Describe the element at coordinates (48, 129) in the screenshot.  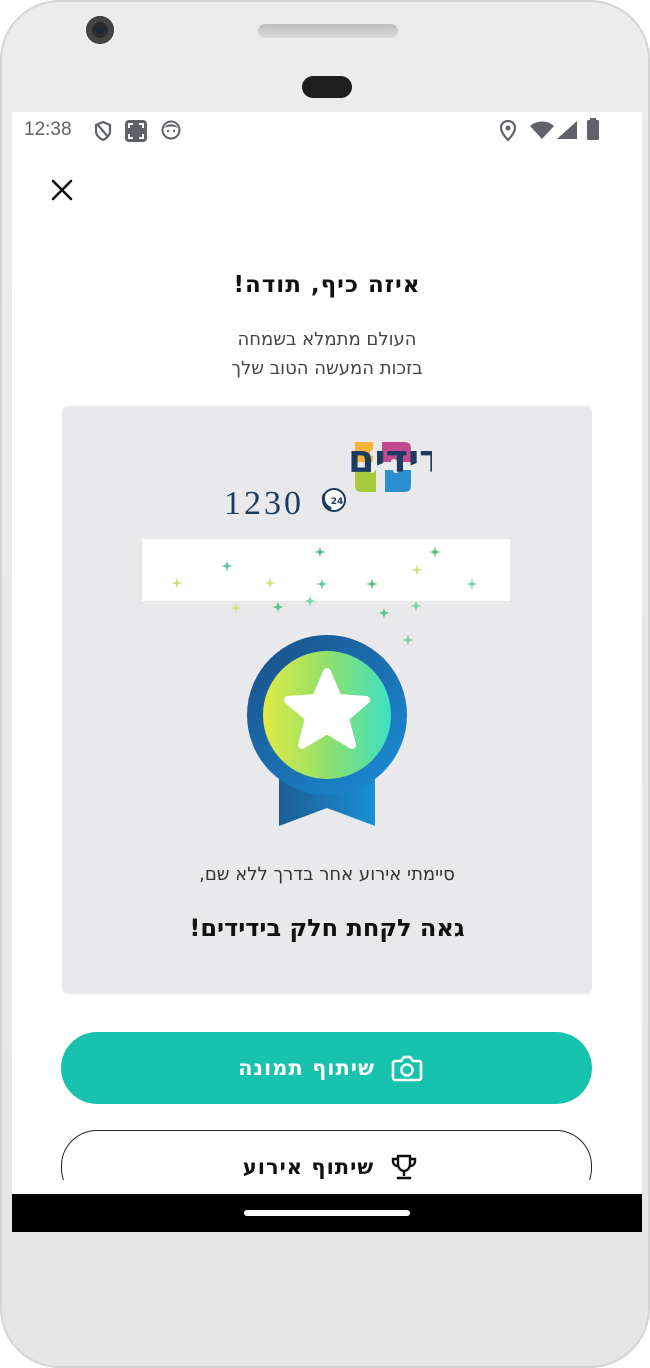
I see `status-time: 12:38` at that location.